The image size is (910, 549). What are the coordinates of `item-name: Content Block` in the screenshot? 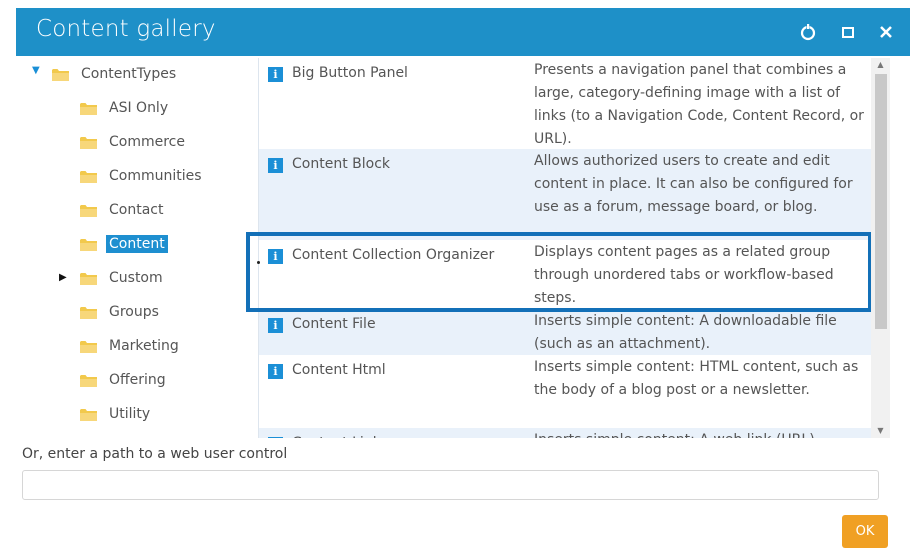 It's located at (341, 164).